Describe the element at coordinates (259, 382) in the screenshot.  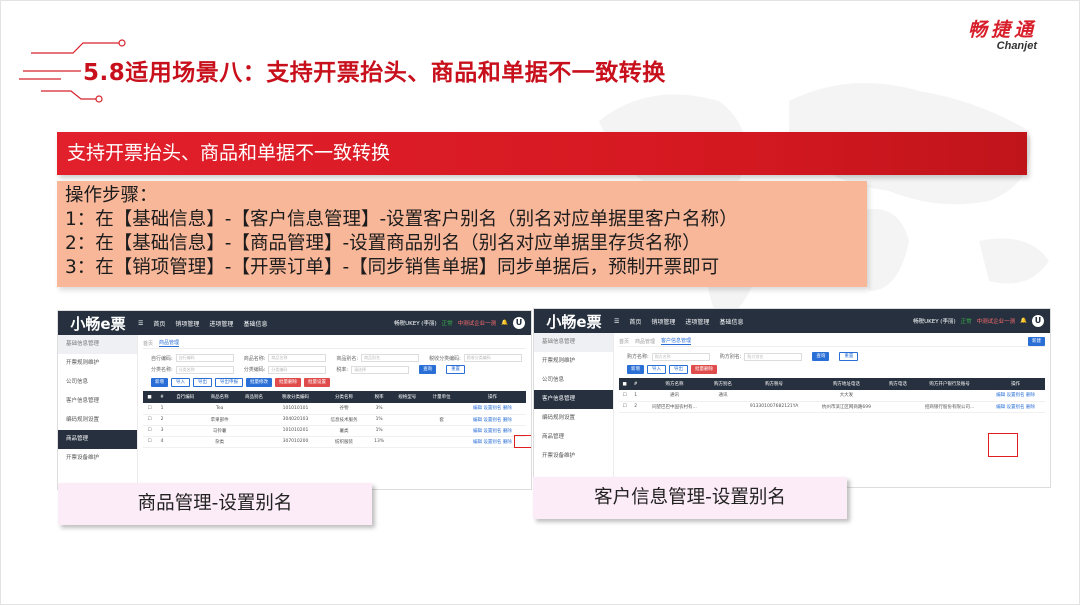
I see `batch-edit-button: 批量修改` at that location.